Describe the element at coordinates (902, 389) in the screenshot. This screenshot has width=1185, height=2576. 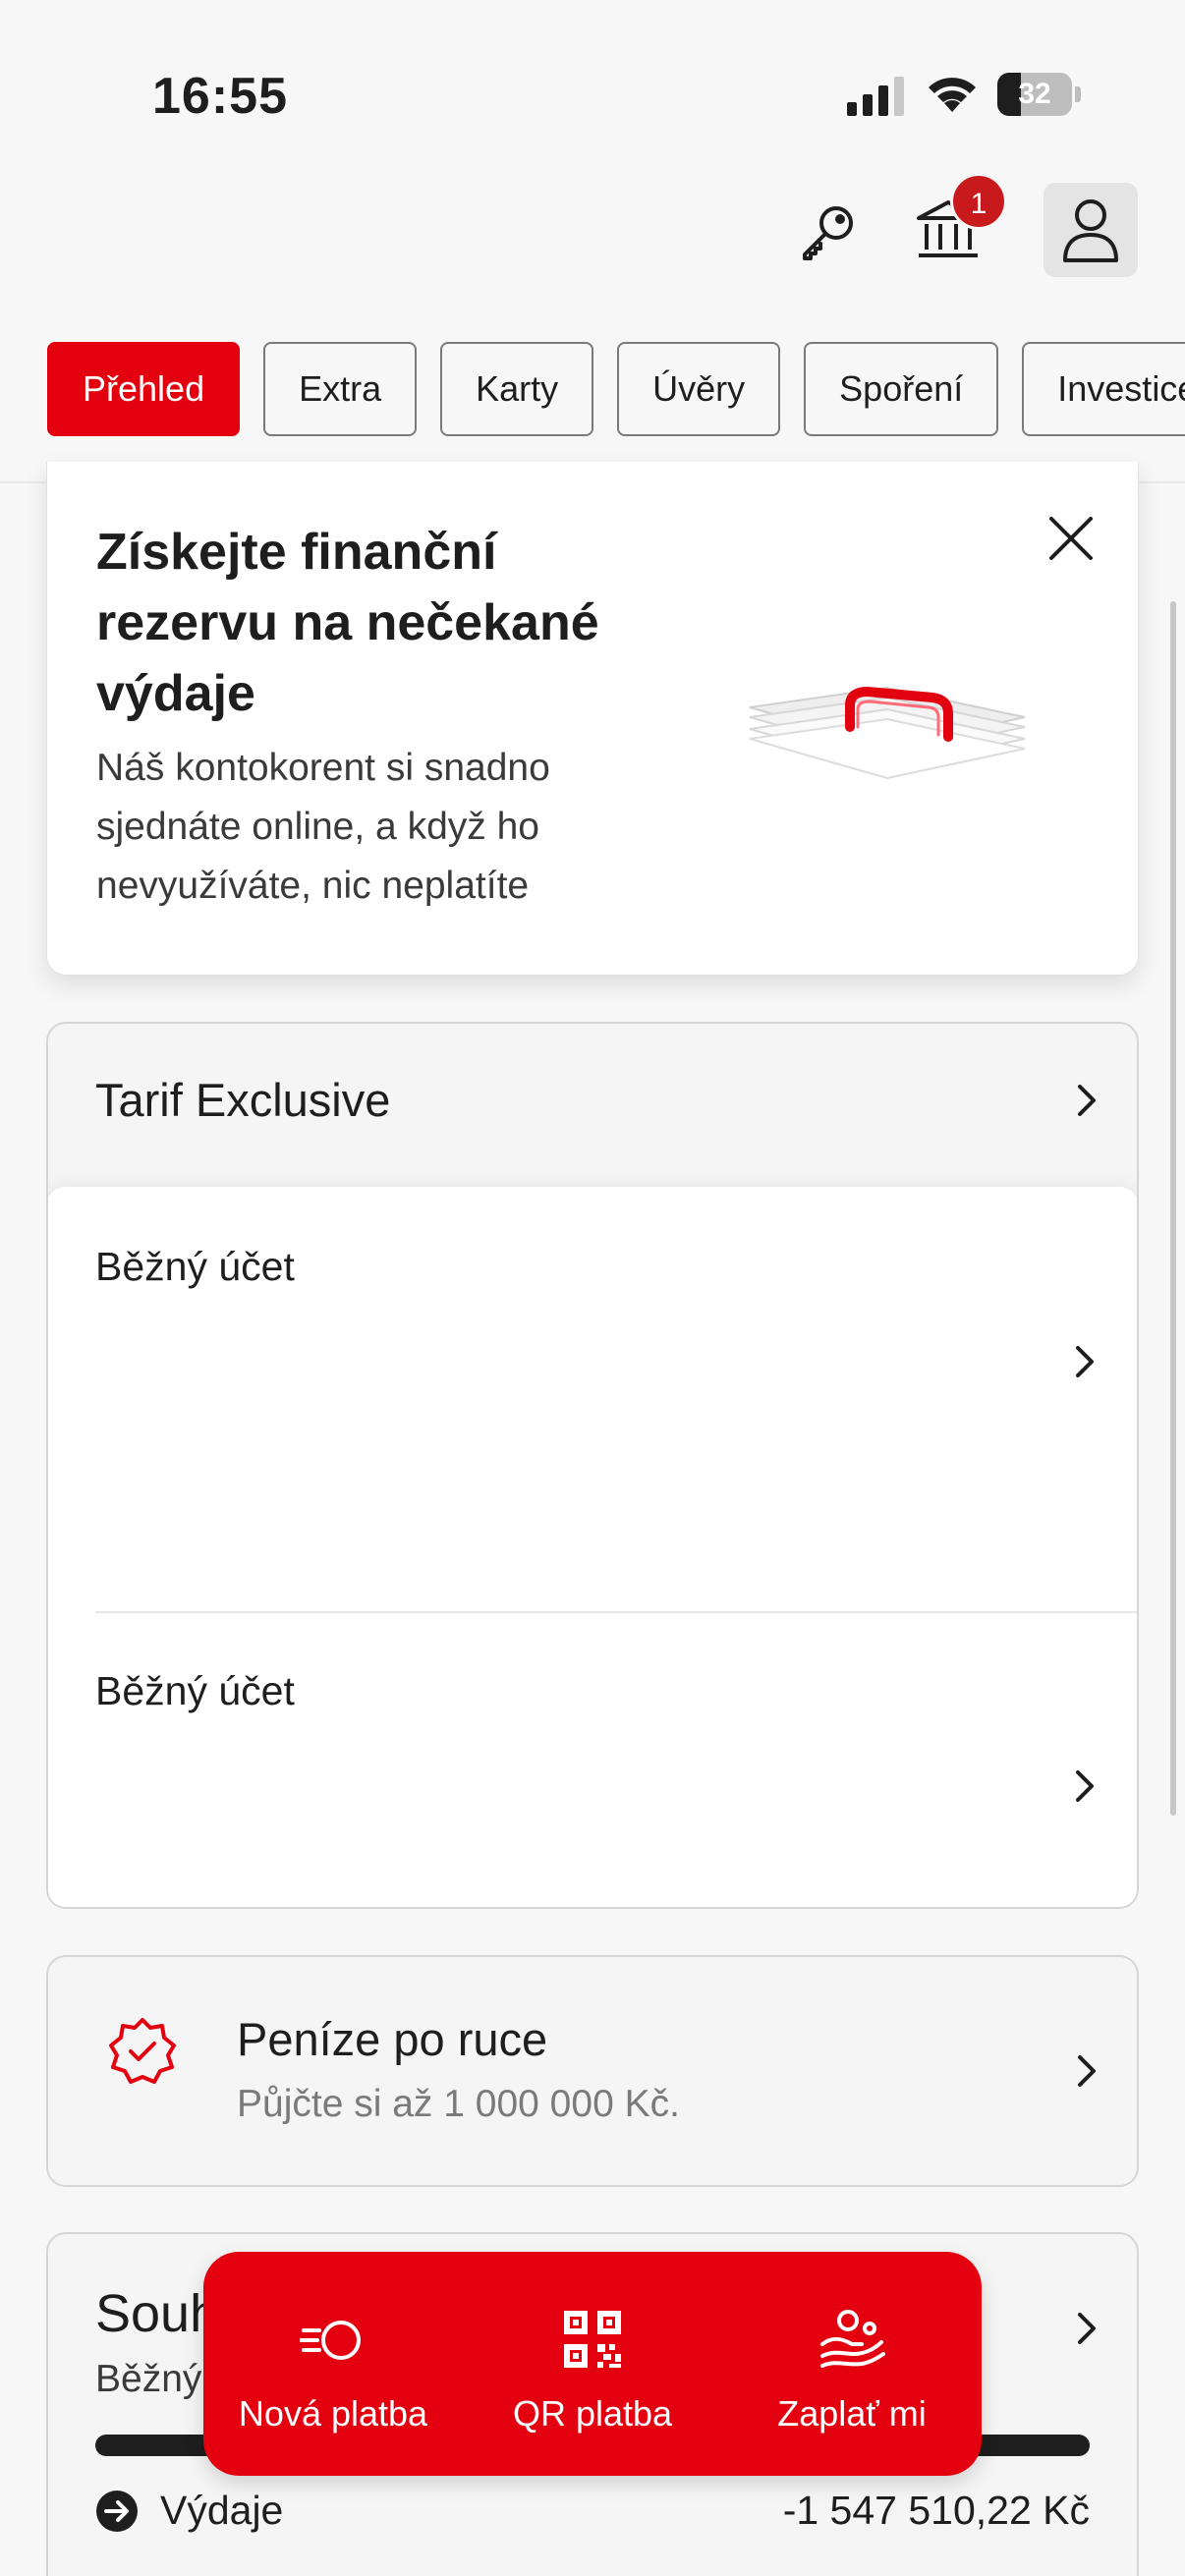
I see `tab-sporeni: Spoření` at that location.